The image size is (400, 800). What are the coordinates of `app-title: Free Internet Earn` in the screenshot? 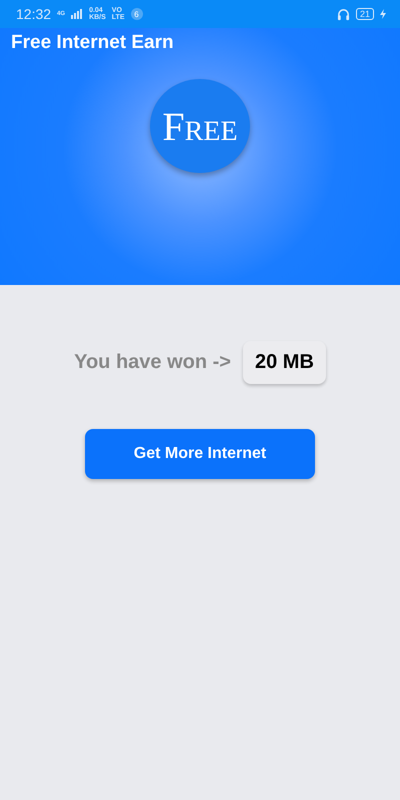 It's located at (92, 42).